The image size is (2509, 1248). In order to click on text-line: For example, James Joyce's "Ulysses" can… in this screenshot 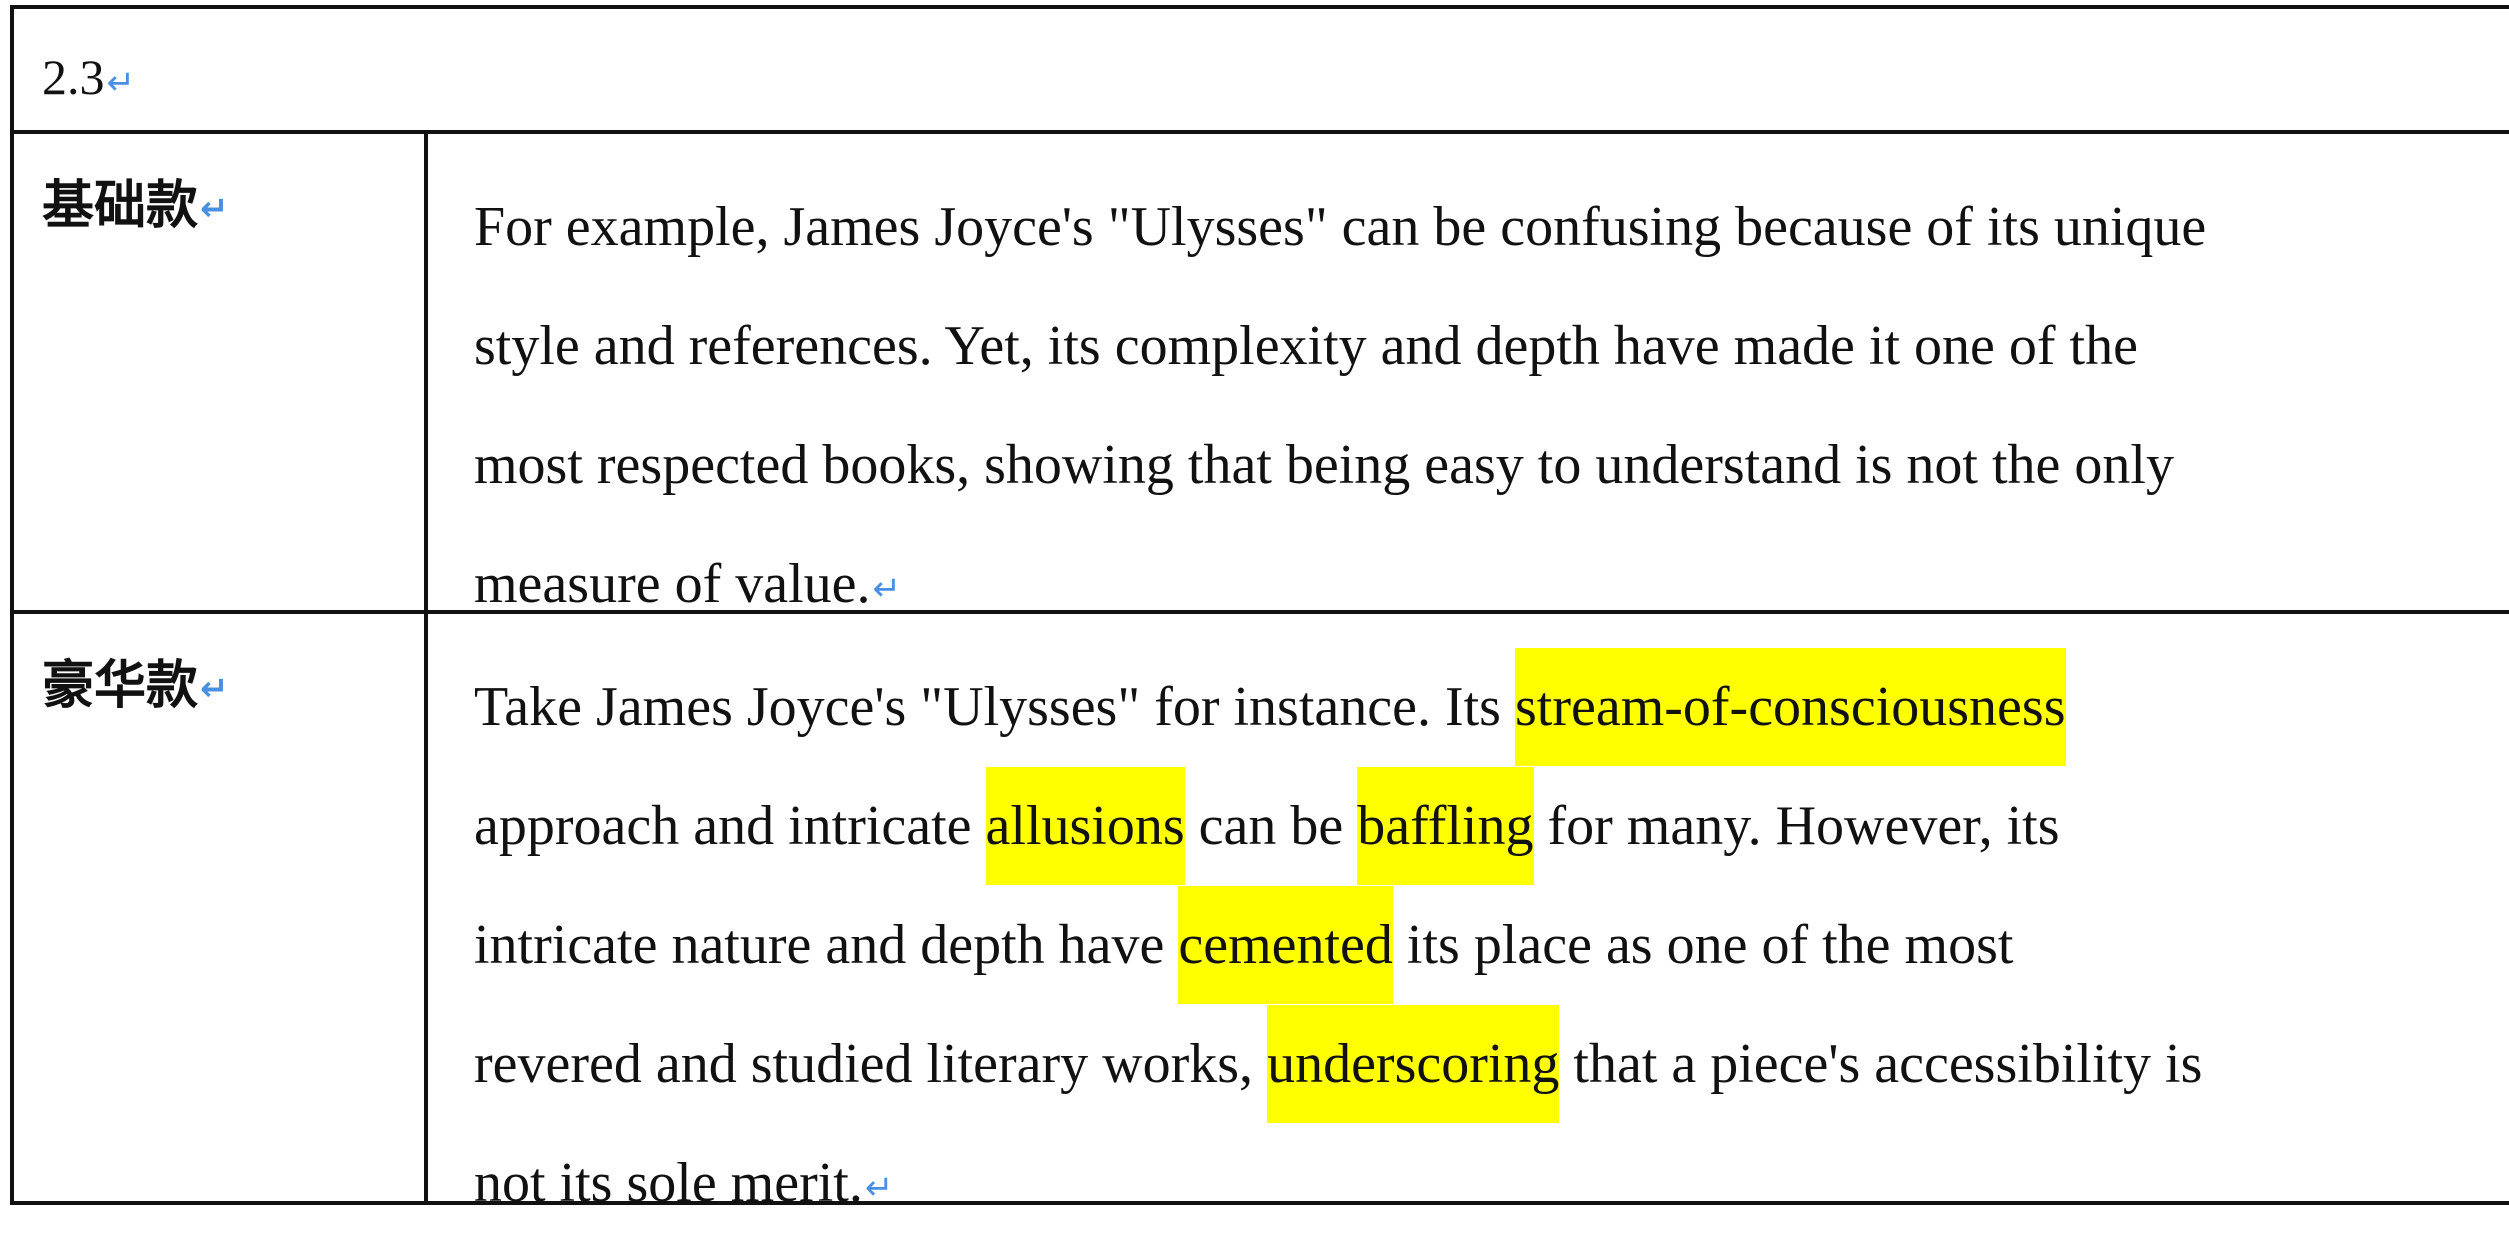, I will do `click(1340, 227)`.